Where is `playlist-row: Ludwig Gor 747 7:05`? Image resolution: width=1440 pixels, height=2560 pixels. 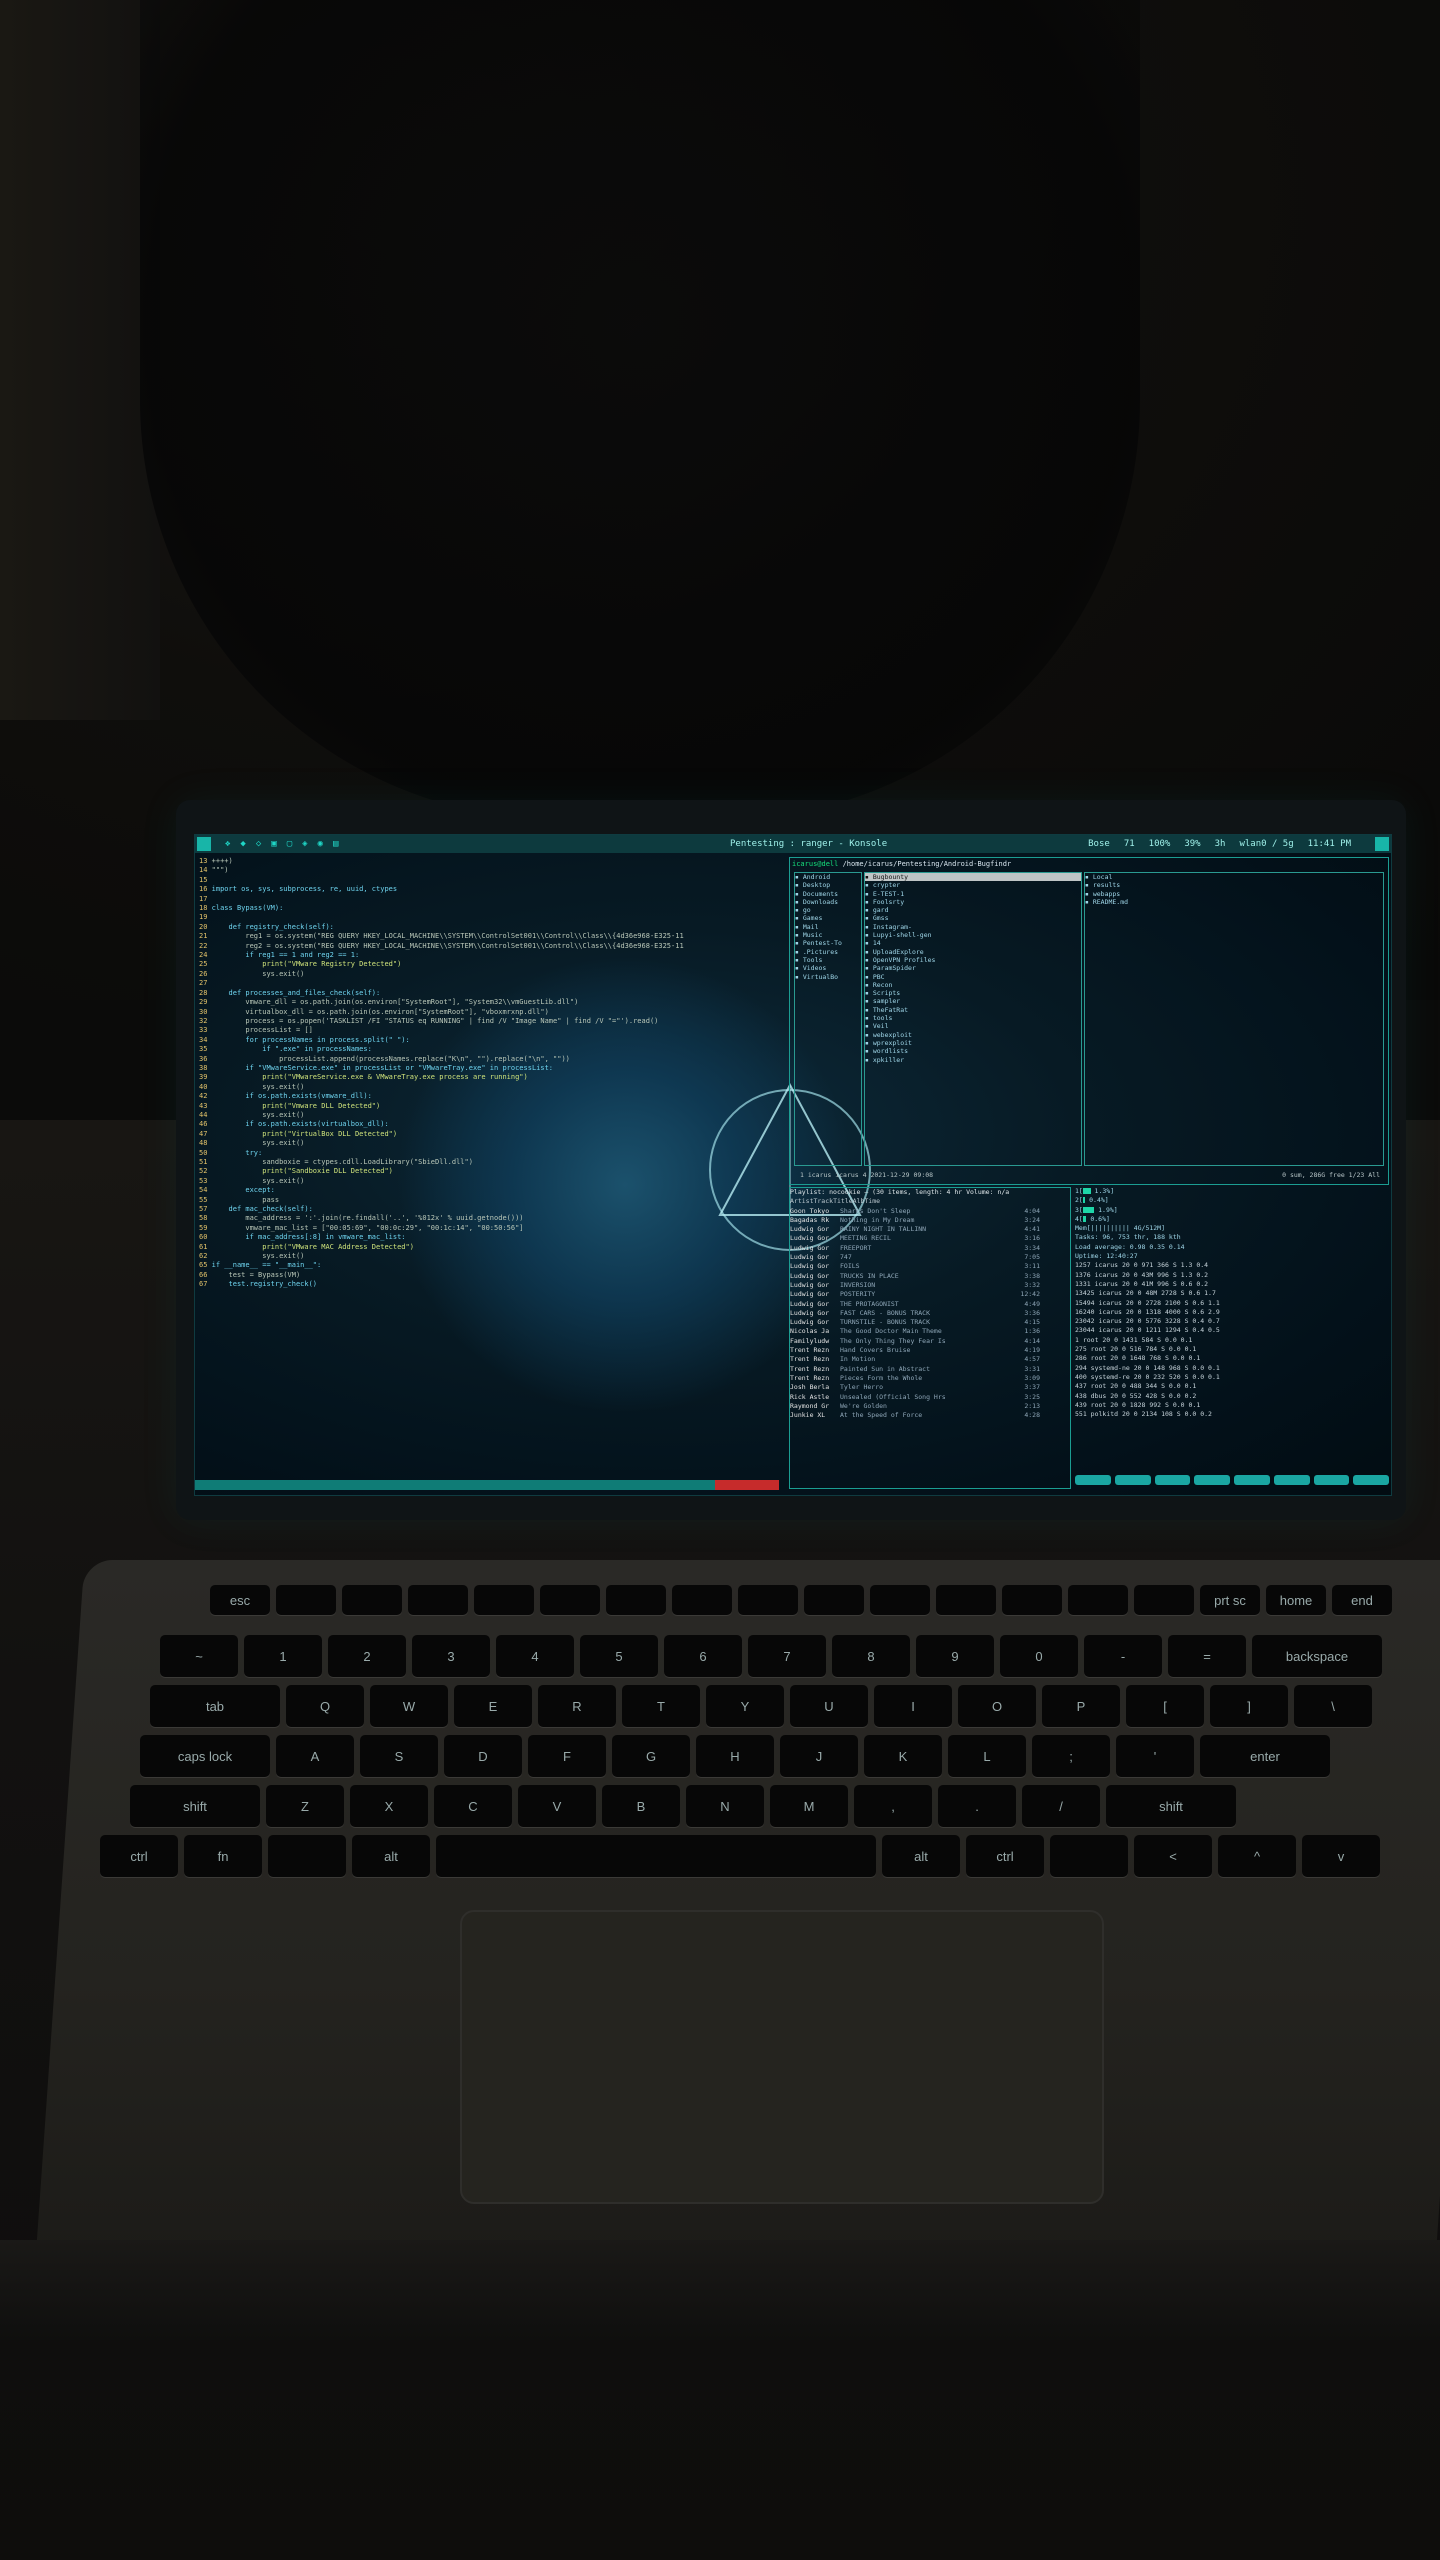
playlist-row: Ludwig Gor 747 7:05 is located at coordinates (930, 1257).